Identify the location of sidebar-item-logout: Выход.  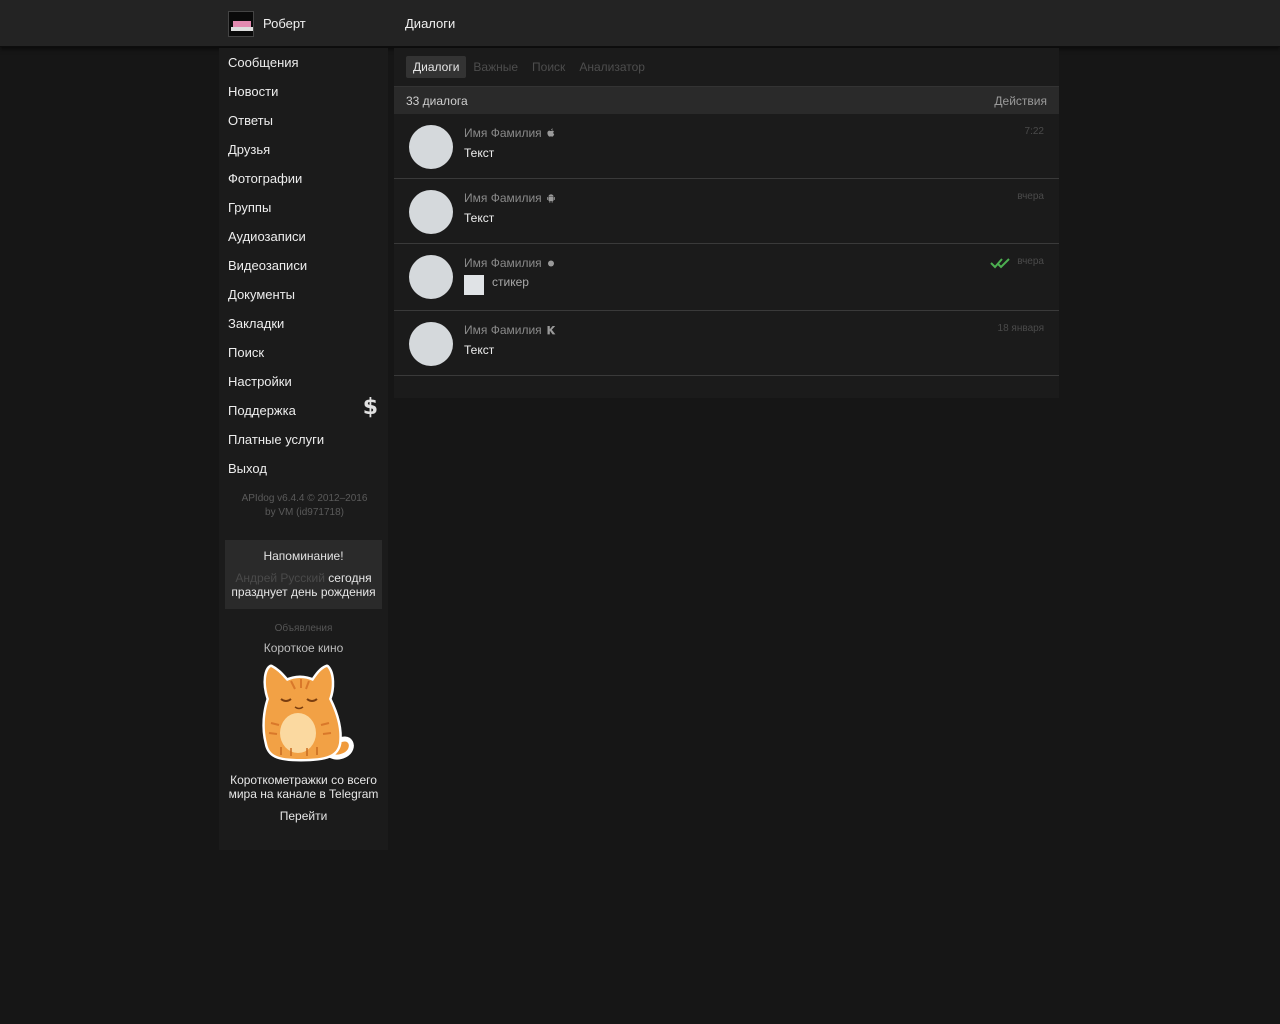
(303, 472).